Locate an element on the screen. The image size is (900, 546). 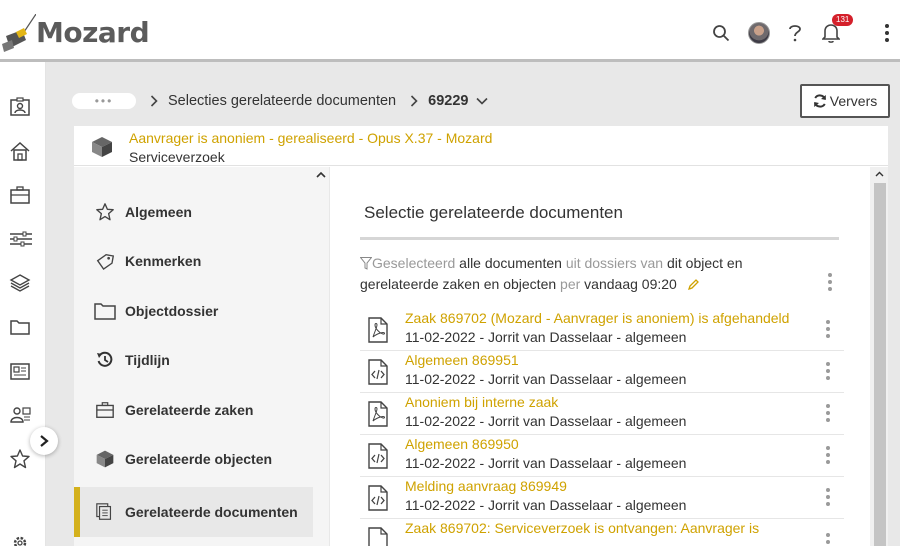
history-icon is located at coordinates (105, 360).